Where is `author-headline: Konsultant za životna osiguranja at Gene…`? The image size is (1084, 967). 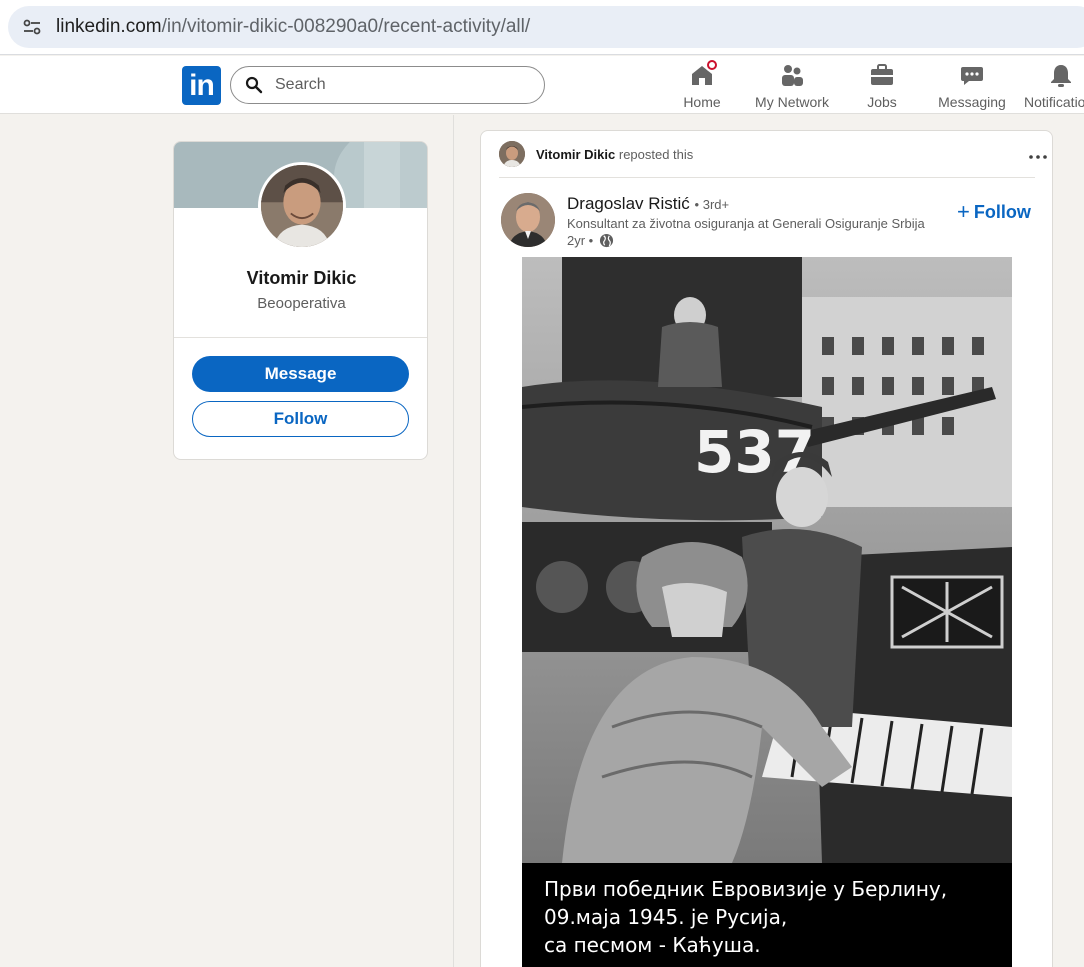
author-headline: Konsultant za životna osiguranja at Gene… is located at coordinates (746, 223).